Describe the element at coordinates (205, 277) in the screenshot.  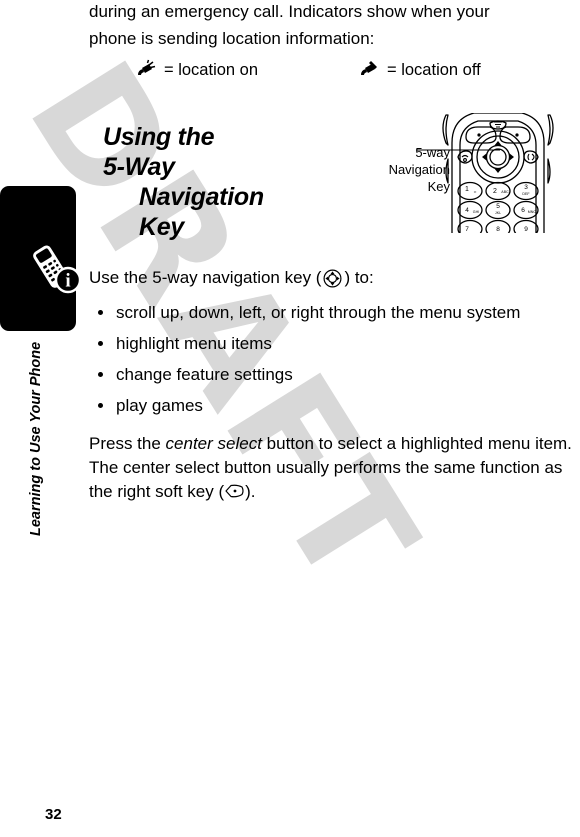
I see `lead-text-before: Use the 5-way navigation key (` at that location.